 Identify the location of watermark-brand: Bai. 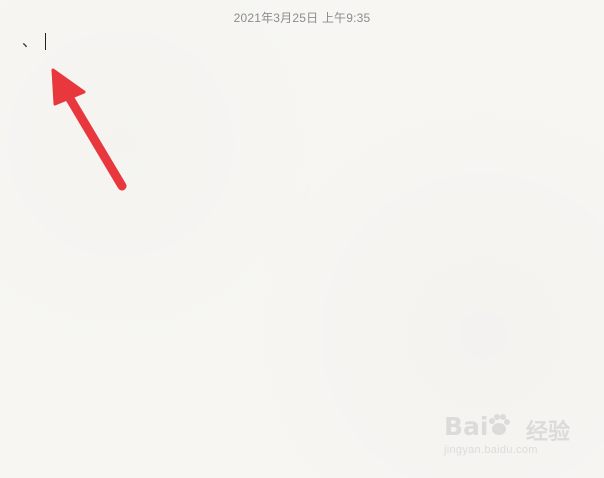
(466, 426).